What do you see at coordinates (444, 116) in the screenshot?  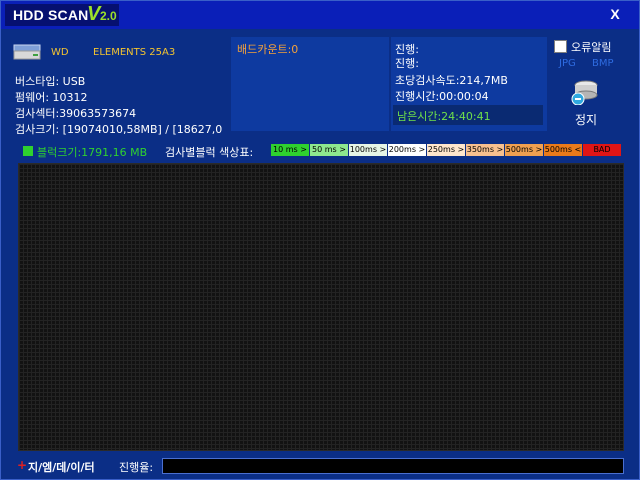 I see `remaining-time: 남은시간:24:40:41` at bounding box center [444, 116].